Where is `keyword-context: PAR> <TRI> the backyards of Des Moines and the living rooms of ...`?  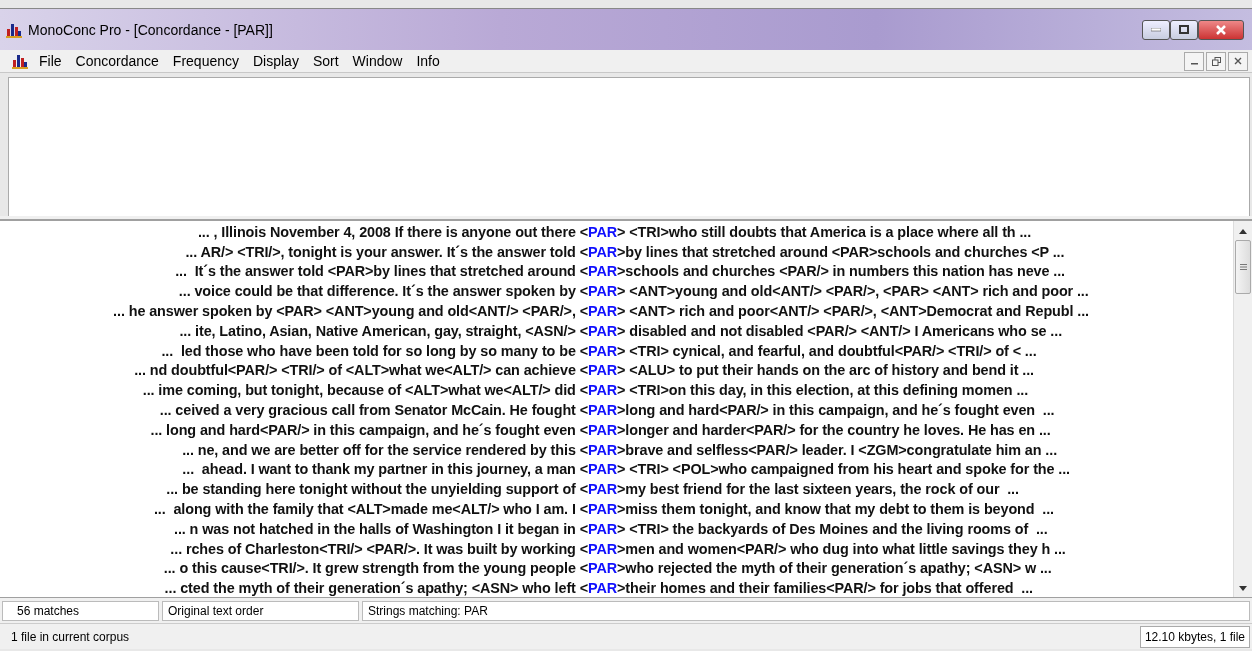
keyword-context: PAR> <TRI> the backyards of Des Moines and the living rooms of ... is located at coordinates (818, 528).